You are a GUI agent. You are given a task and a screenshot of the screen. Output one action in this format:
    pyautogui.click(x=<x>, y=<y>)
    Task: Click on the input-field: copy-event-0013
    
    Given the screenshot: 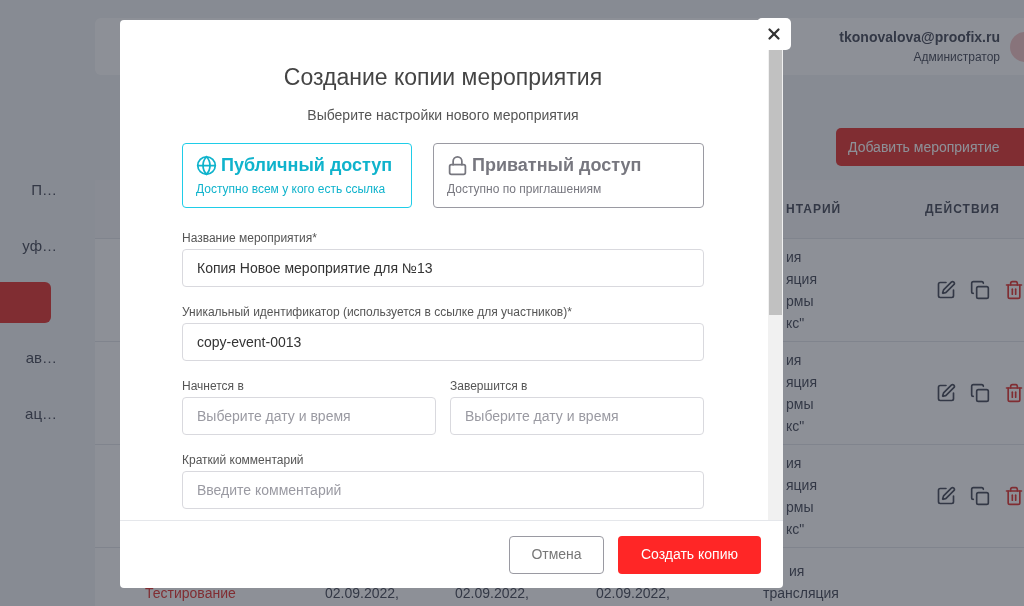 What is the action you would take?
    pyautogui.click(x=443, y=341)
    